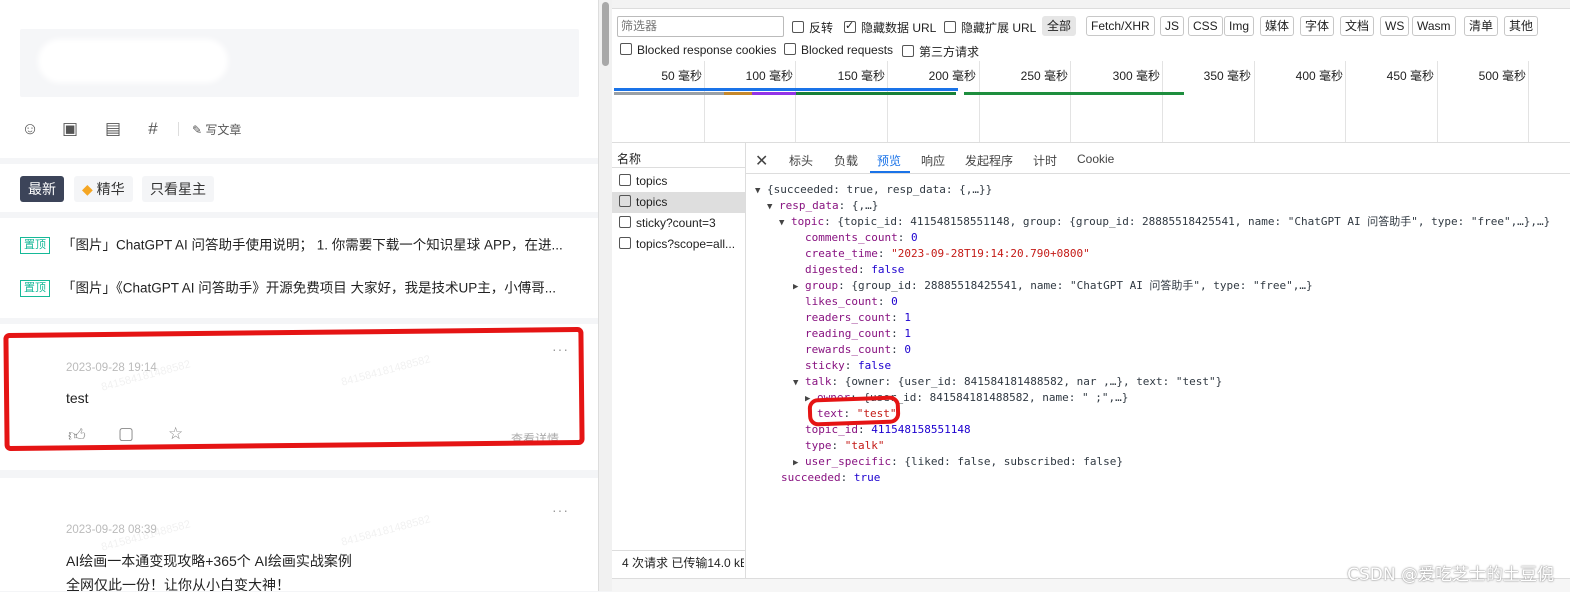 The height and width of the screenshot is (592, 1570). I want to click on request-row: sticky?count=3, so click(678, 223).